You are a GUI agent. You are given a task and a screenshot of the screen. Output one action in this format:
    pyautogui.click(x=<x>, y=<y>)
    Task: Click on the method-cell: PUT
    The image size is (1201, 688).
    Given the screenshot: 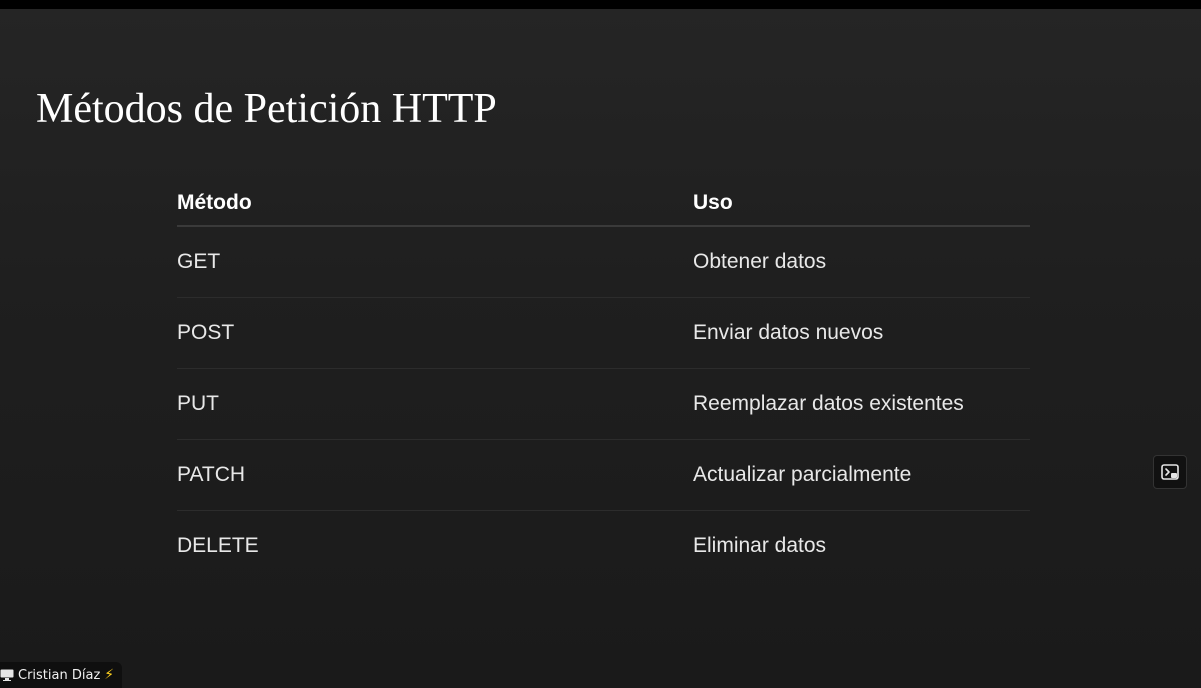 What is the action you would take?
    pyautogui.click(x=198, y=403)
    